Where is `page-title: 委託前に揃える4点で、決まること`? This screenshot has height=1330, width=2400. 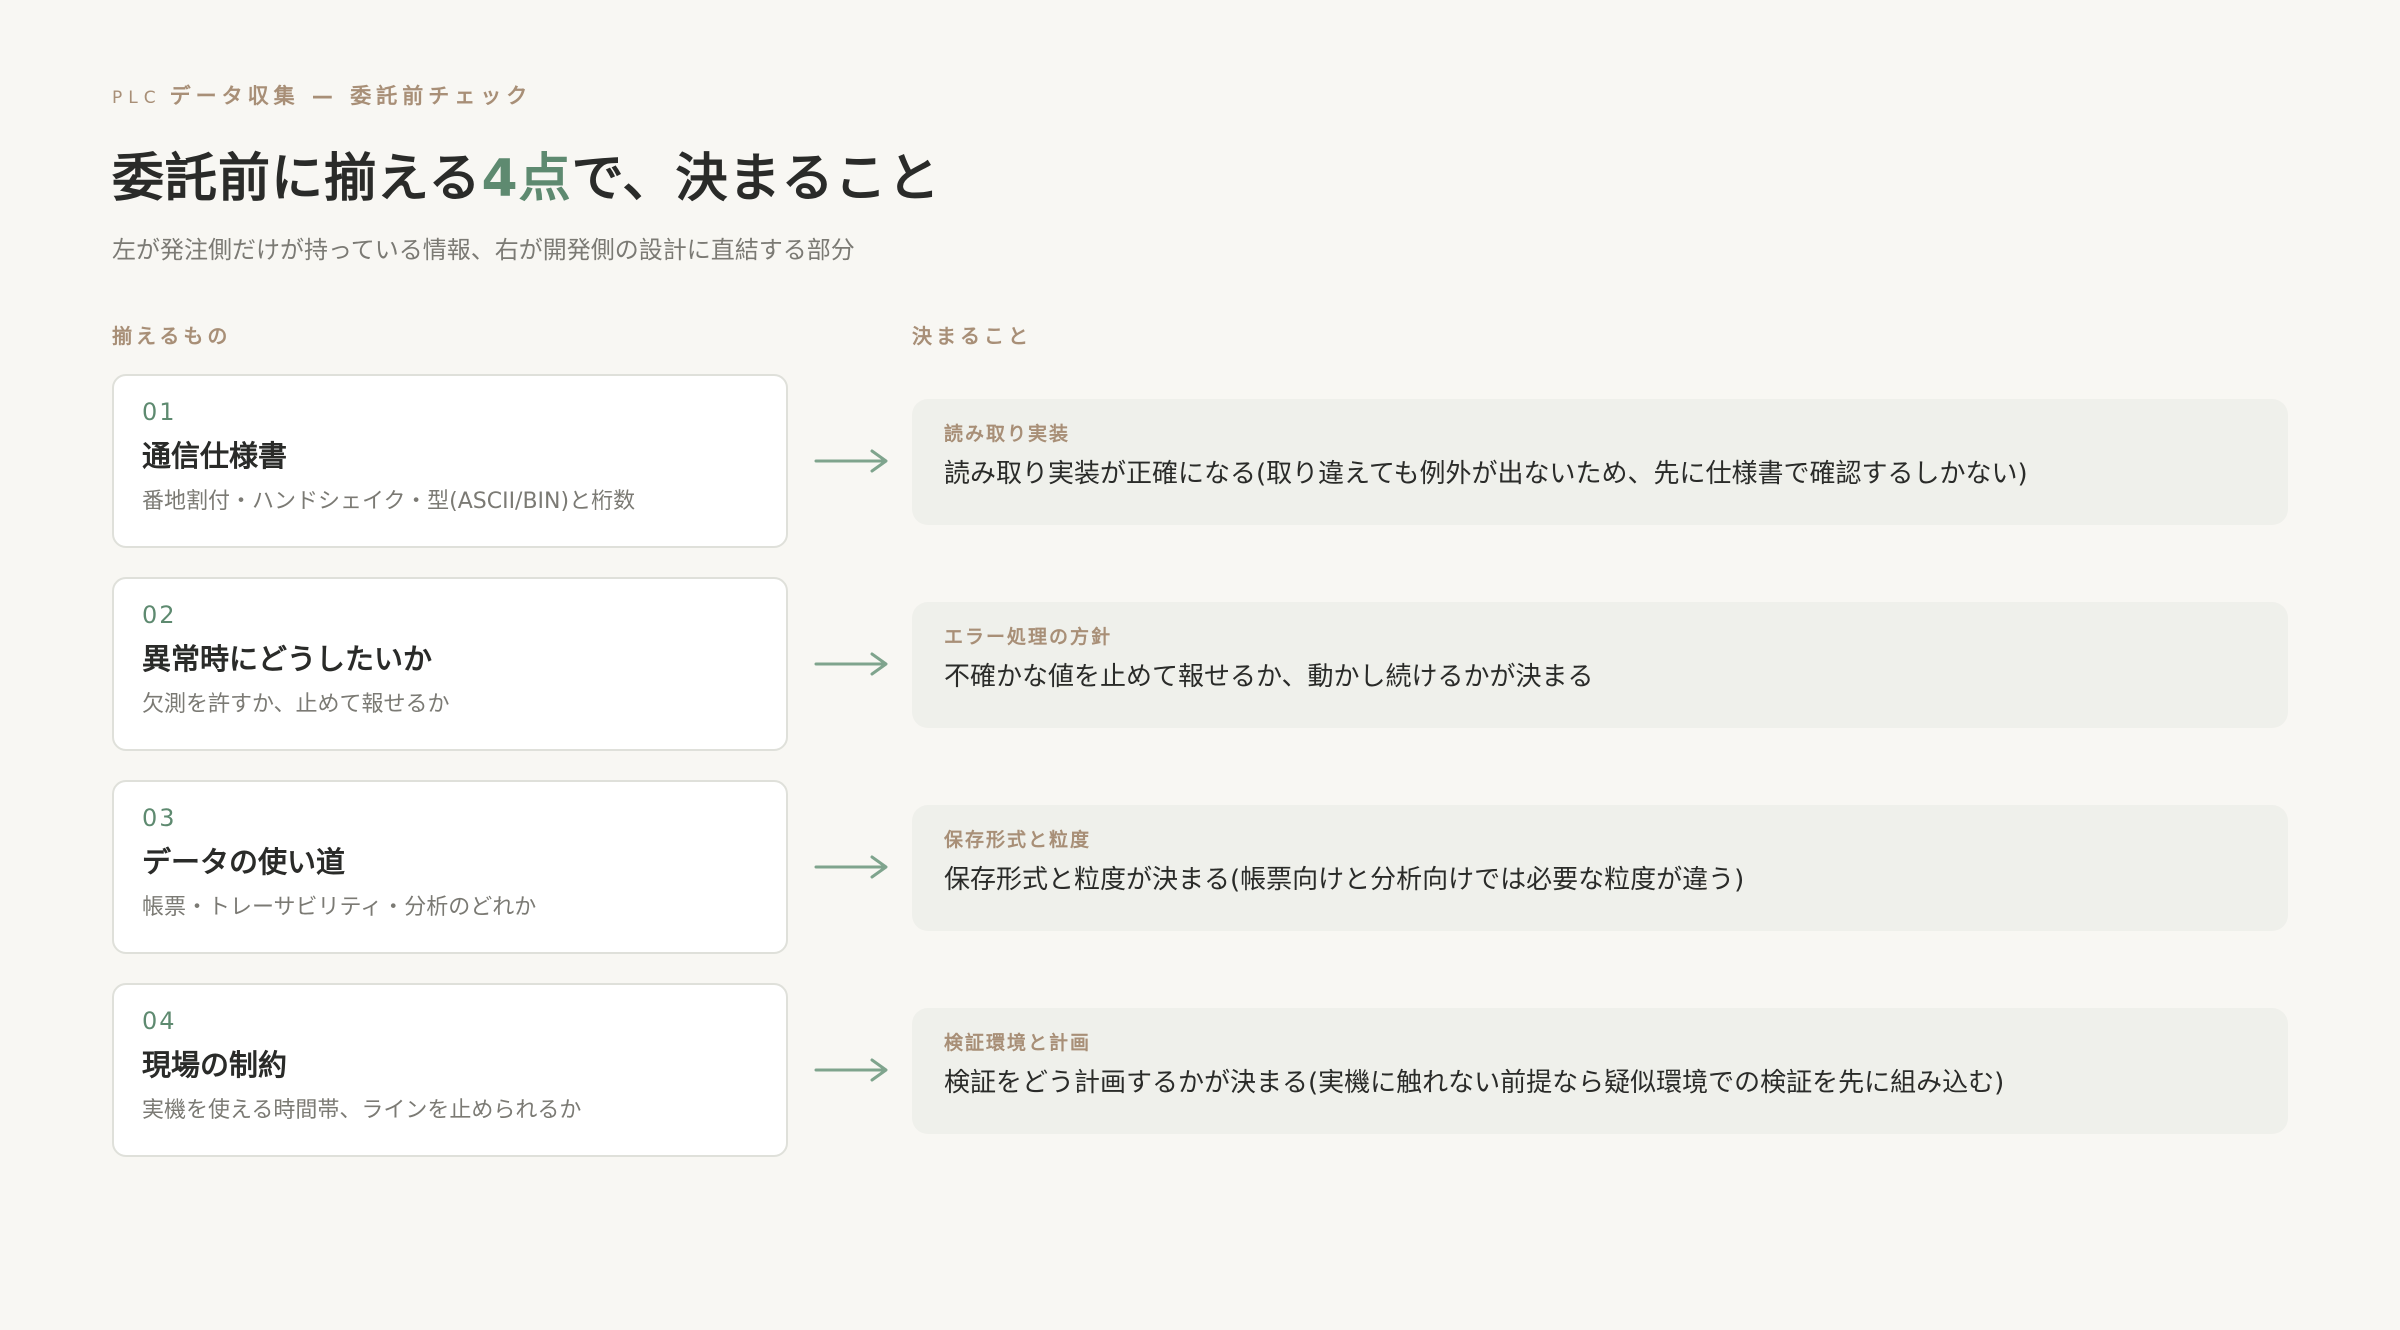 page-title: 委託前に揃える4点で、決まること is located at coordinates (526, 173).